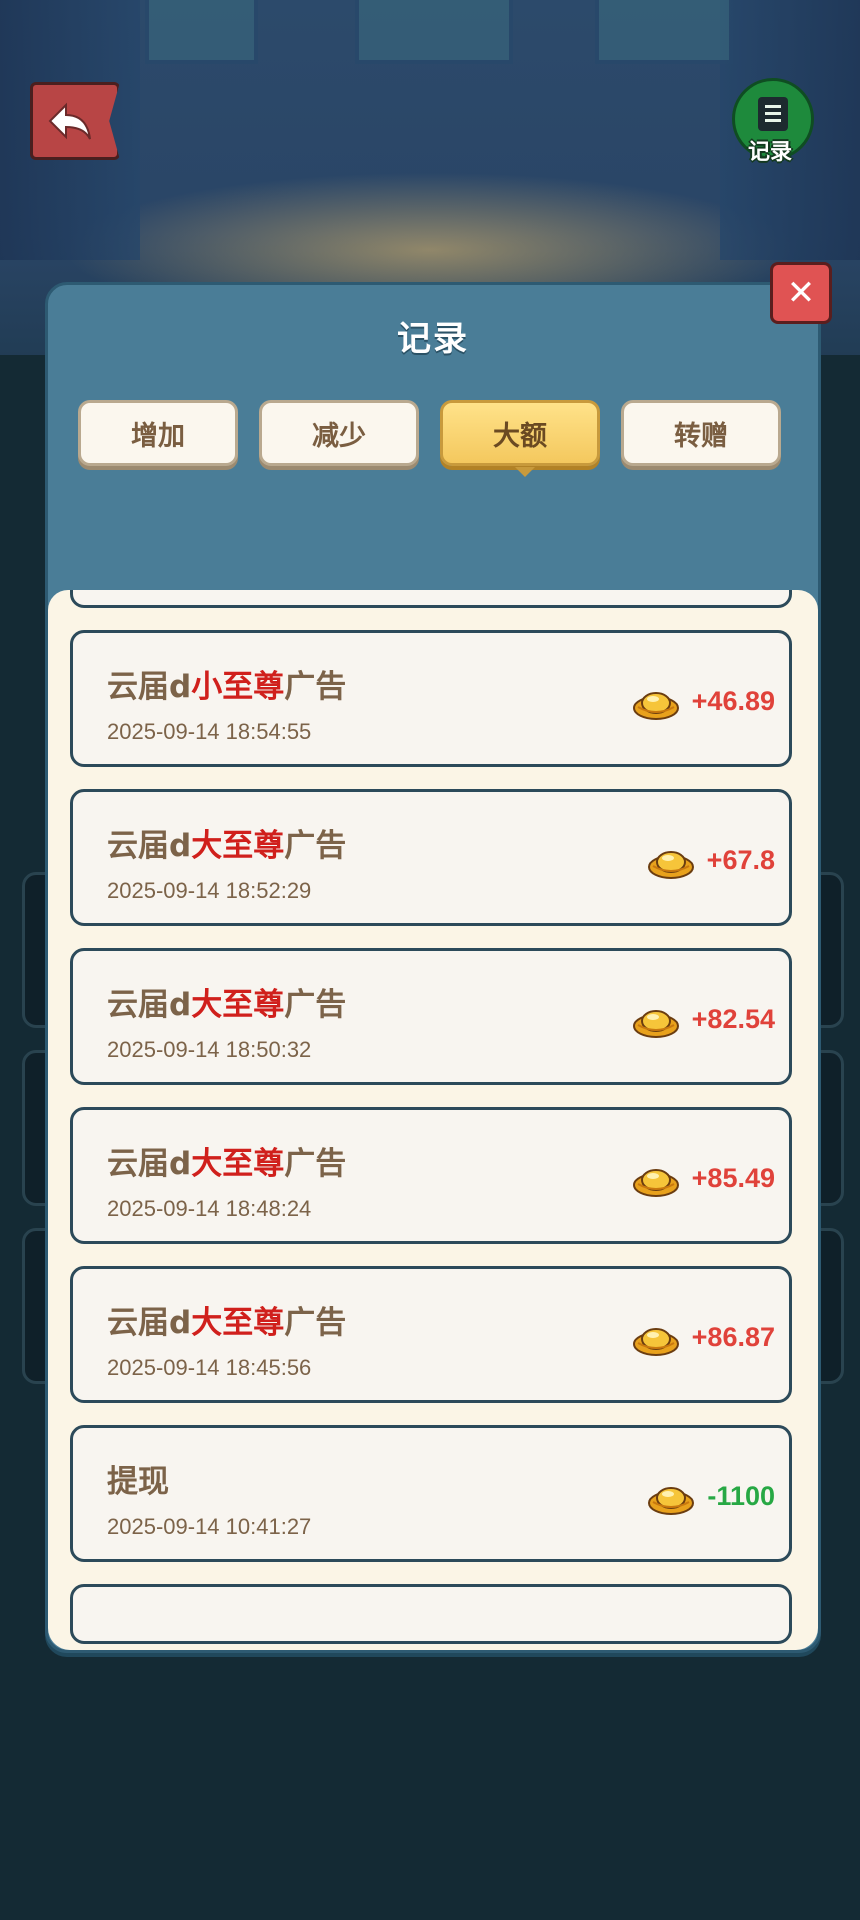  I want to click on record-amount: -1100, so click(741, 1495).